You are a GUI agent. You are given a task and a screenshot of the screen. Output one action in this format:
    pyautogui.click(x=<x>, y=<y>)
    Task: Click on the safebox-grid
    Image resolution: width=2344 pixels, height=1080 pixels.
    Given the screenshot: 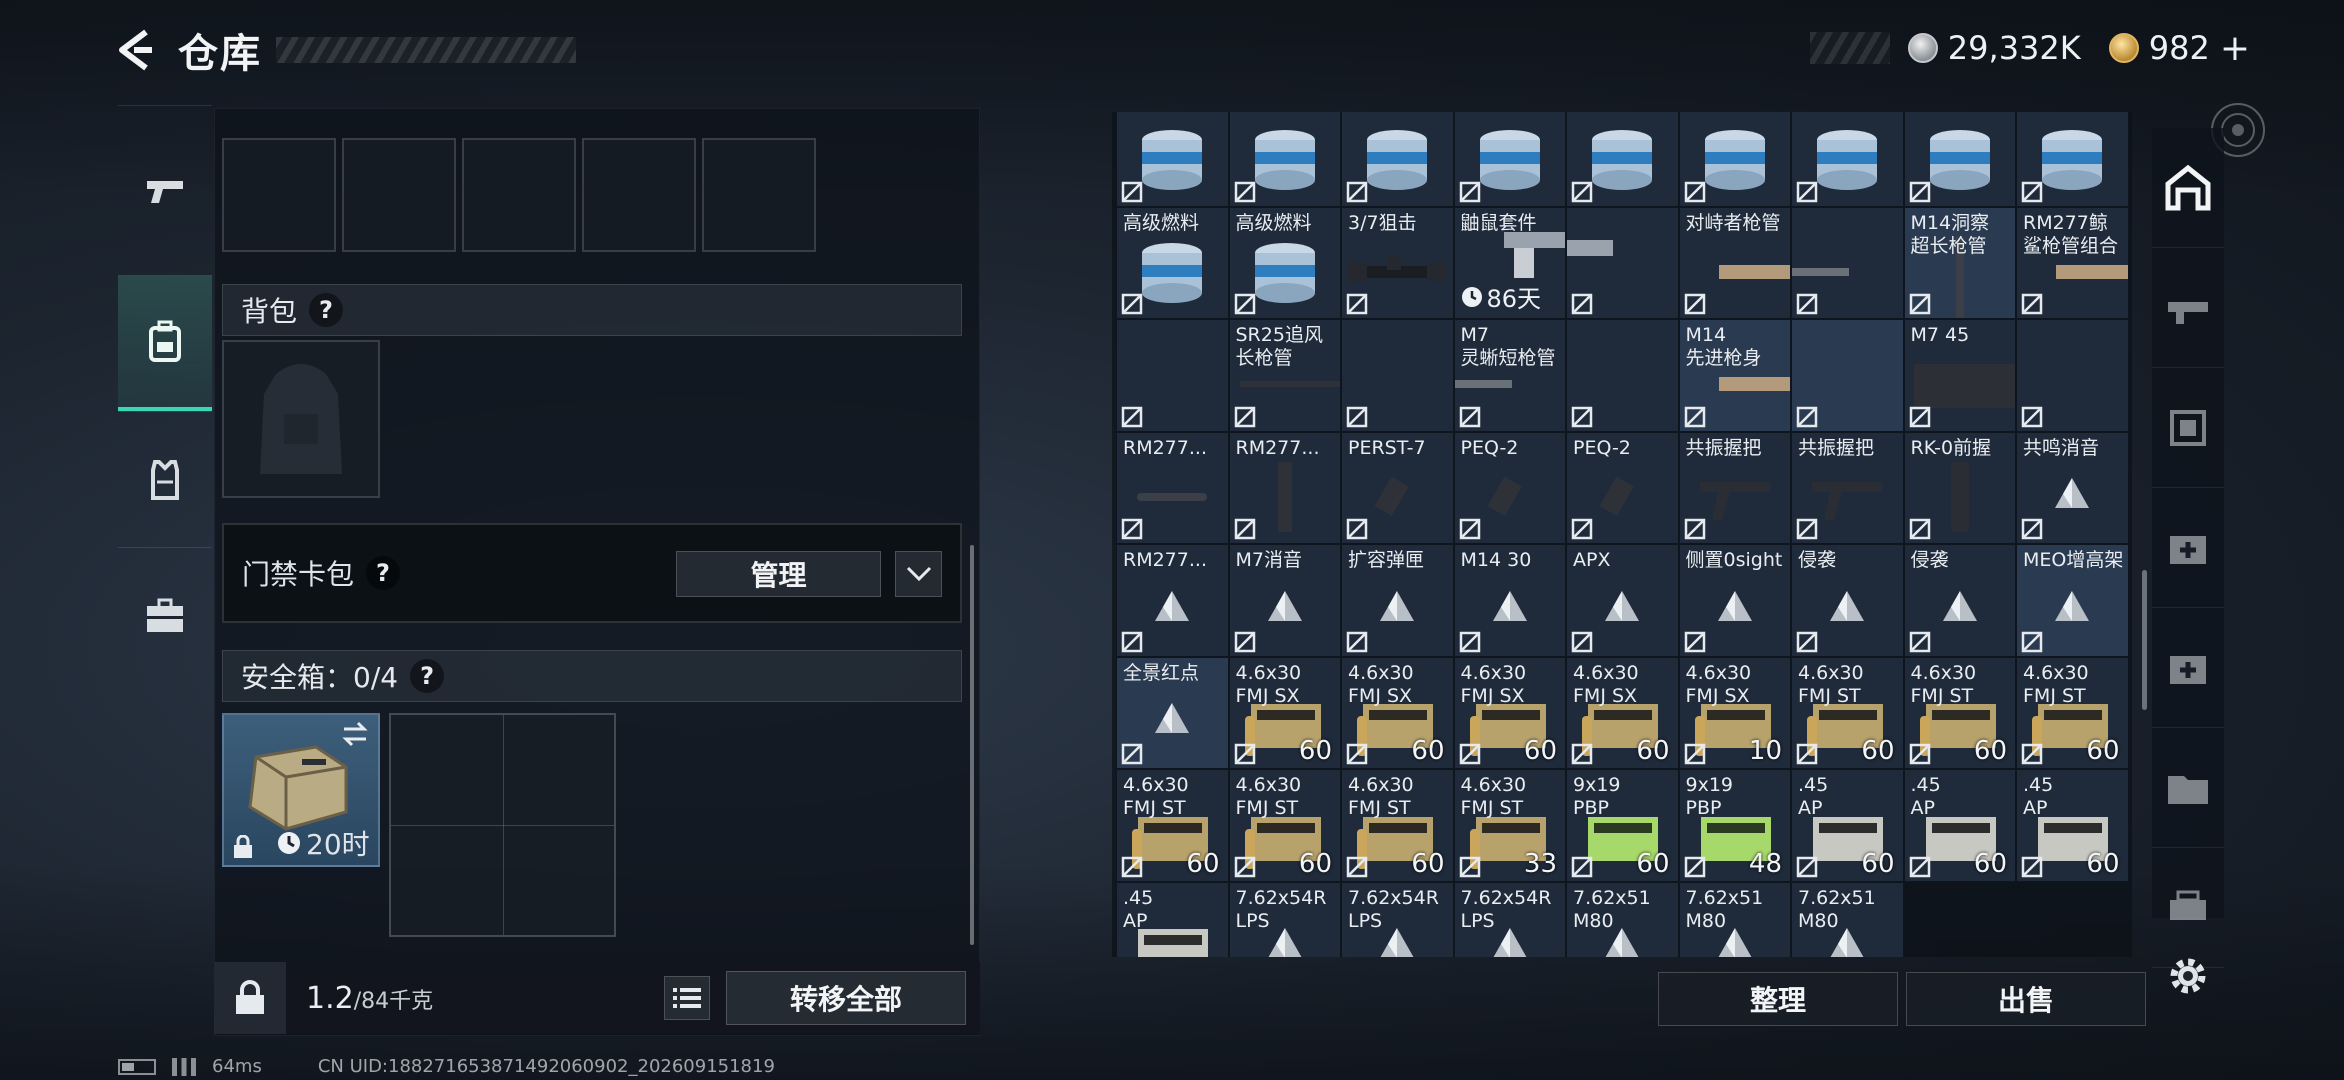 What is the action you would take?
    pyautogui.click(x=502, y=825)
    